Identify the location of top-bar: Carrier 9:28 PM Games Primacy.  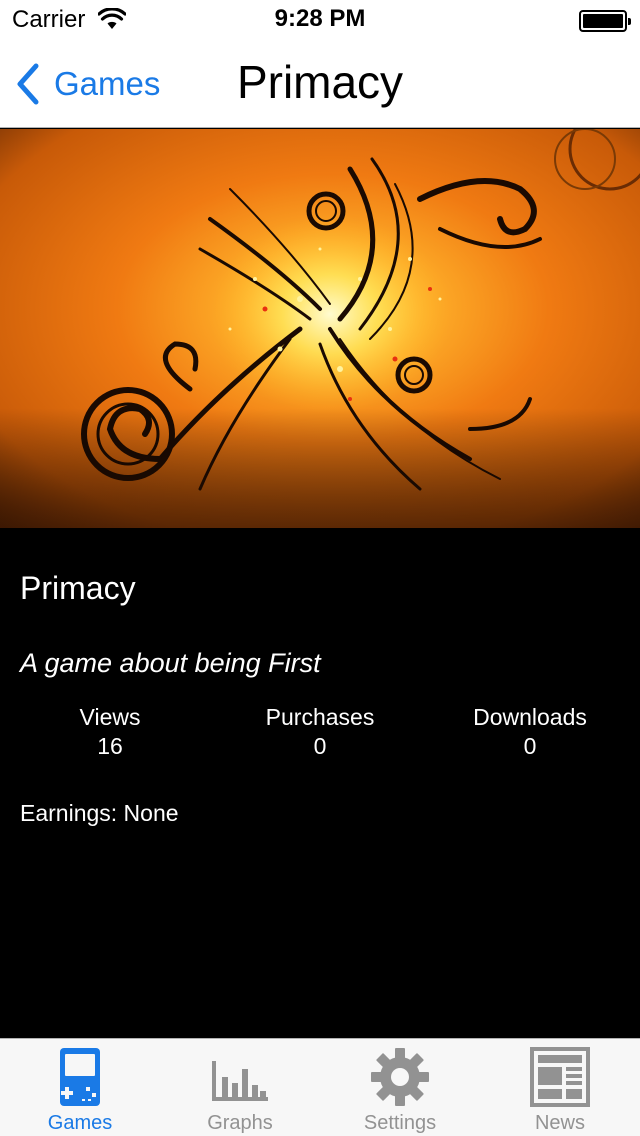
(320, 64).